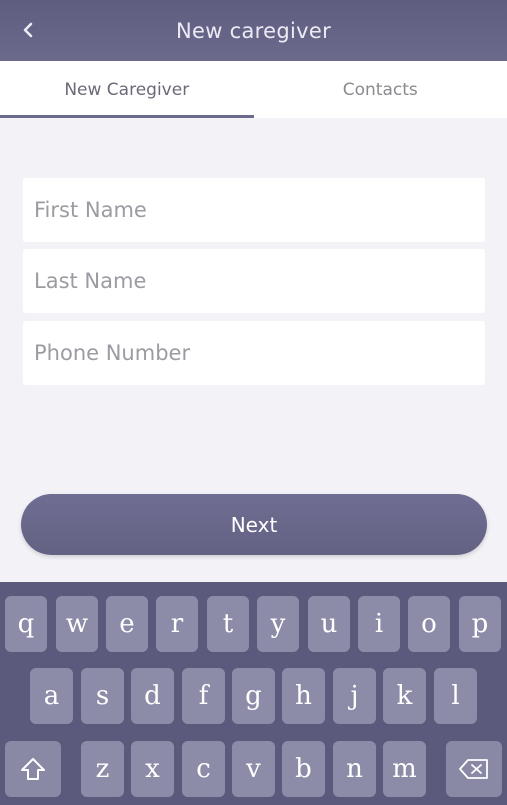  What do you see at coordinates (77, 624) in the screenshot?
I see `key-w: w` at bounding box center [77, 624].